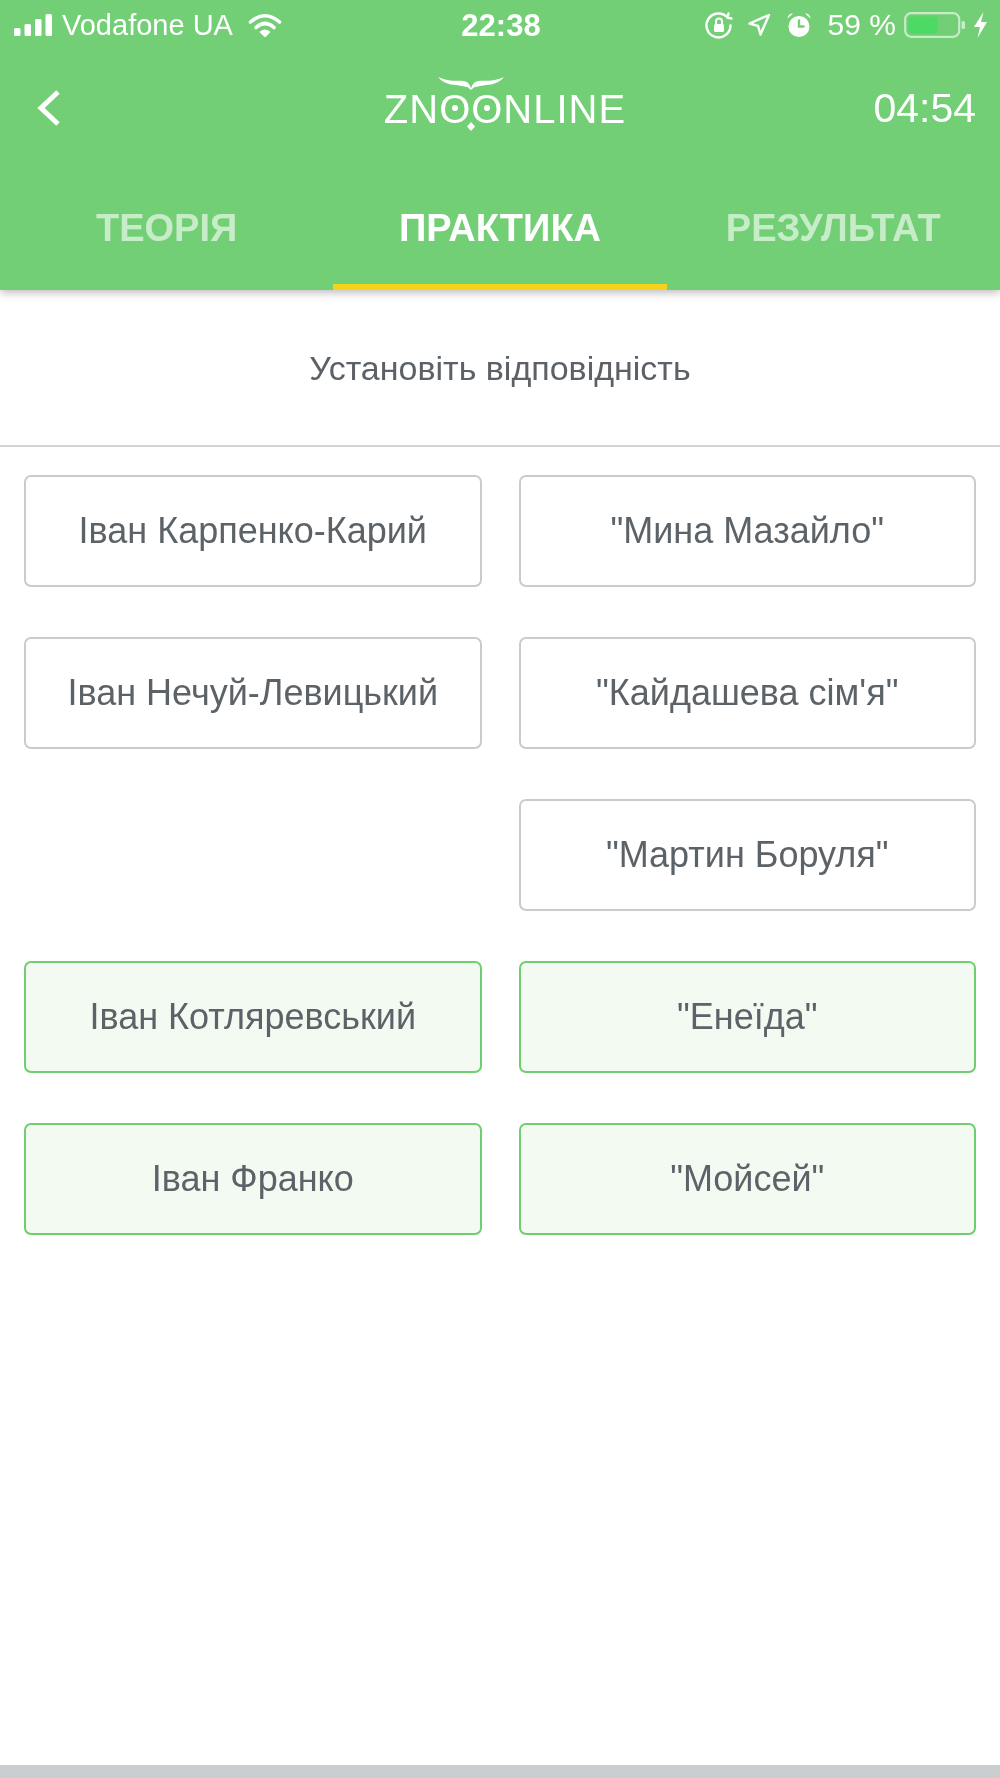 The height and width of the screenshot is (1778, 1000). Describe the element at coordinates (253, 693) in the screenshot. I see `option-button: Іван Нечуй-Левицький` at that location.